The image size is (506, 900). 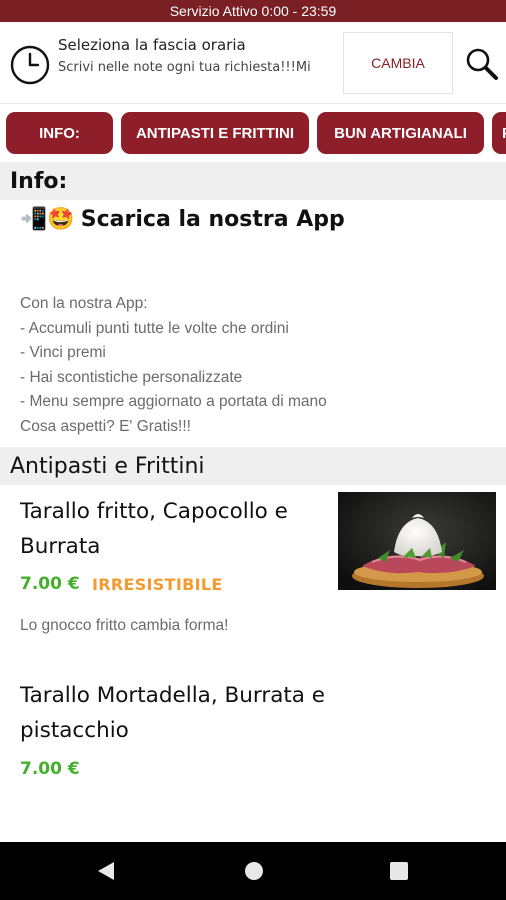 What do you see at coordinates (157, 584) in the screenshot?
I see `product-badge: IRRESISTIBILE` at bounding box center [157, 584].